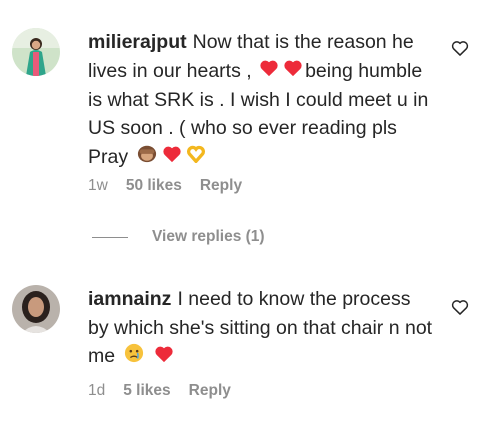 This screenshot has height=423, width=480. What do you see at coordinates (146, 391) in the screenshot?
I see `likes-count: 5 likes` at bounding box center [146, 391].